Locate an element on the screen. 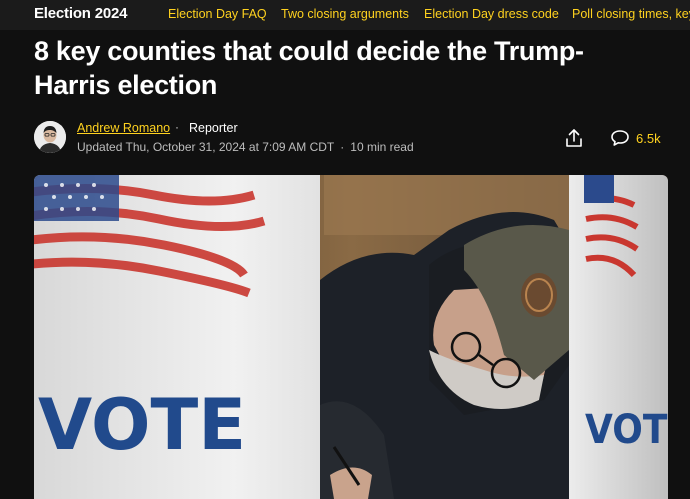 This screenshot has width=690, height=499. author-role: Reporter is located at coordinates (213, 128).